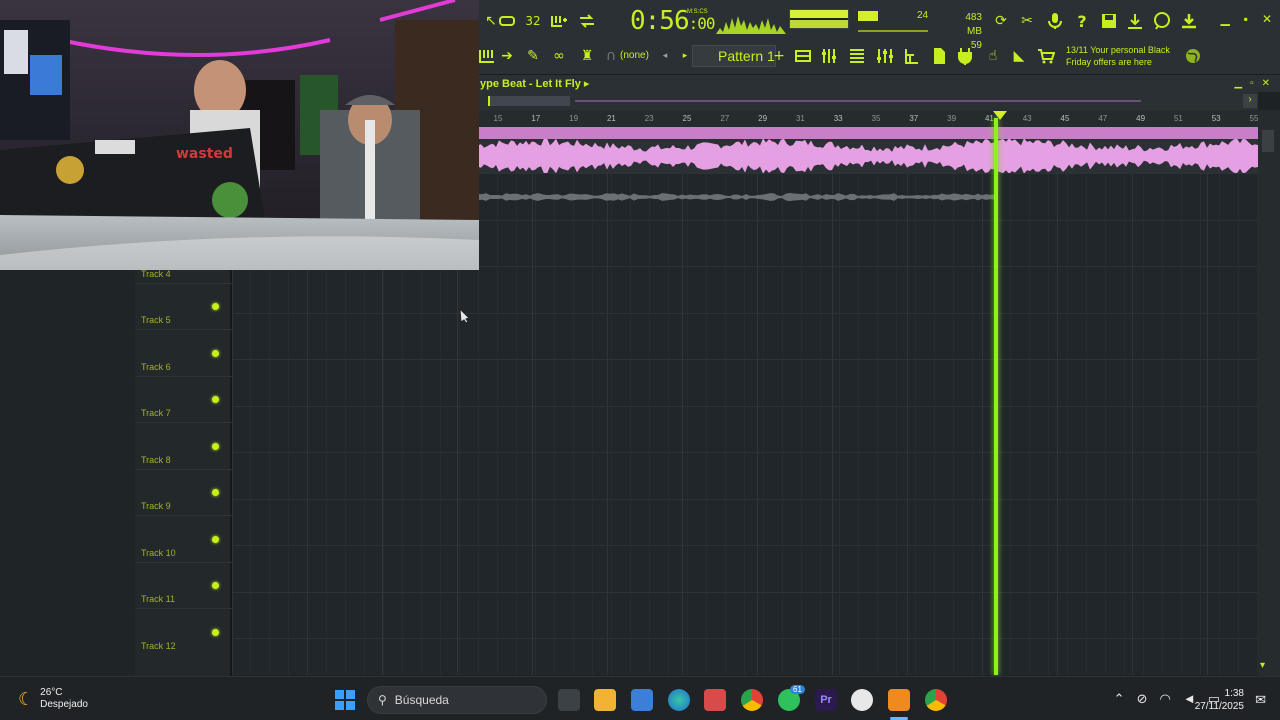 This screenshot has height=720, width=1280. What do you see at coordinates (345, 700) in the screenshot?
I see `windows-start-icon` at bounding box center [345, 700].